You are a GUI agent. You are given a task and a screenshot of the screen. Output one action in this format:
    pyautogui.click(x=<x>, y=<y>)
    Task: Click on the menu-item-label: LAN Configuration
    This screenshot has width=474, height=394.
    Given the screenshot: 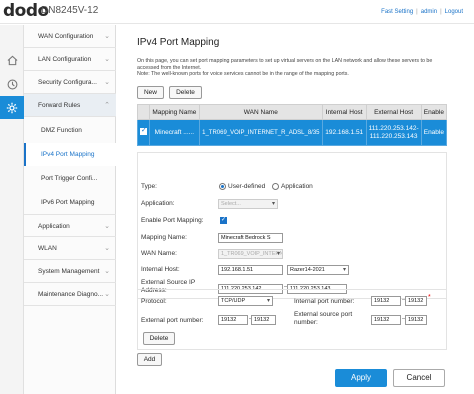 What is the action you would take?
    pyautogui.click(x=65, y=59)
    